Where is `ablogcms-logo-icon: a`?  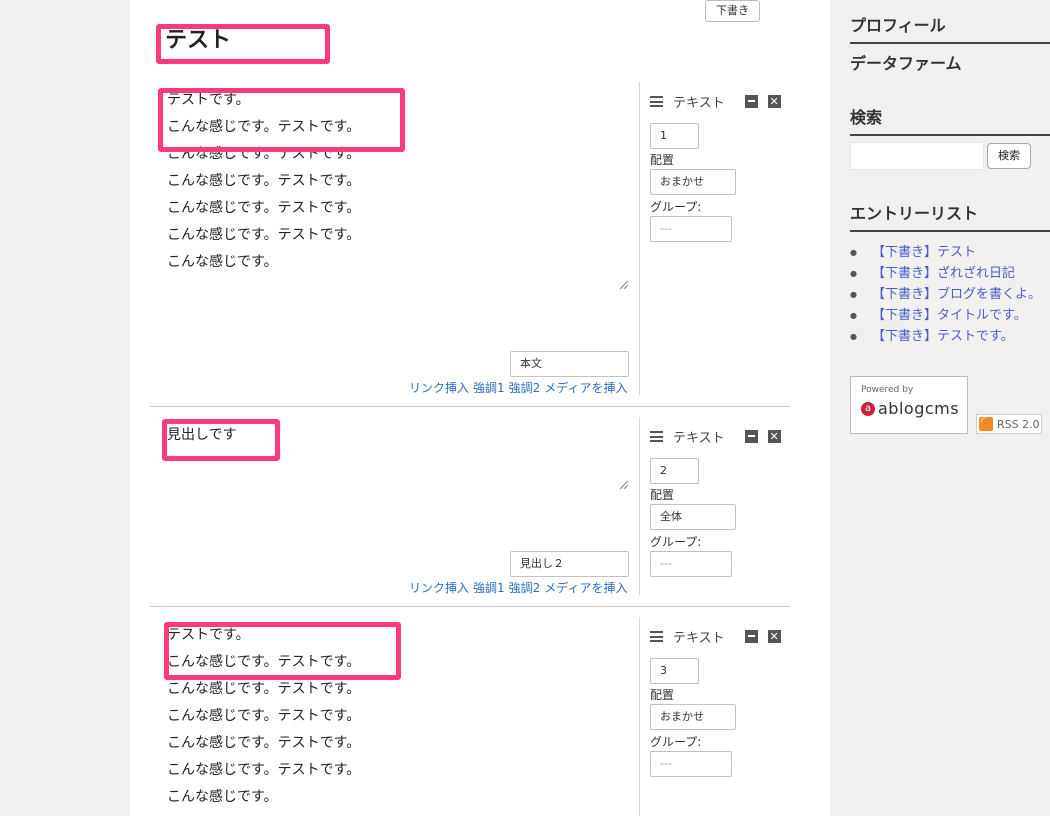 ablogcms-logo-icon: a is located at coordinates (868, 408).